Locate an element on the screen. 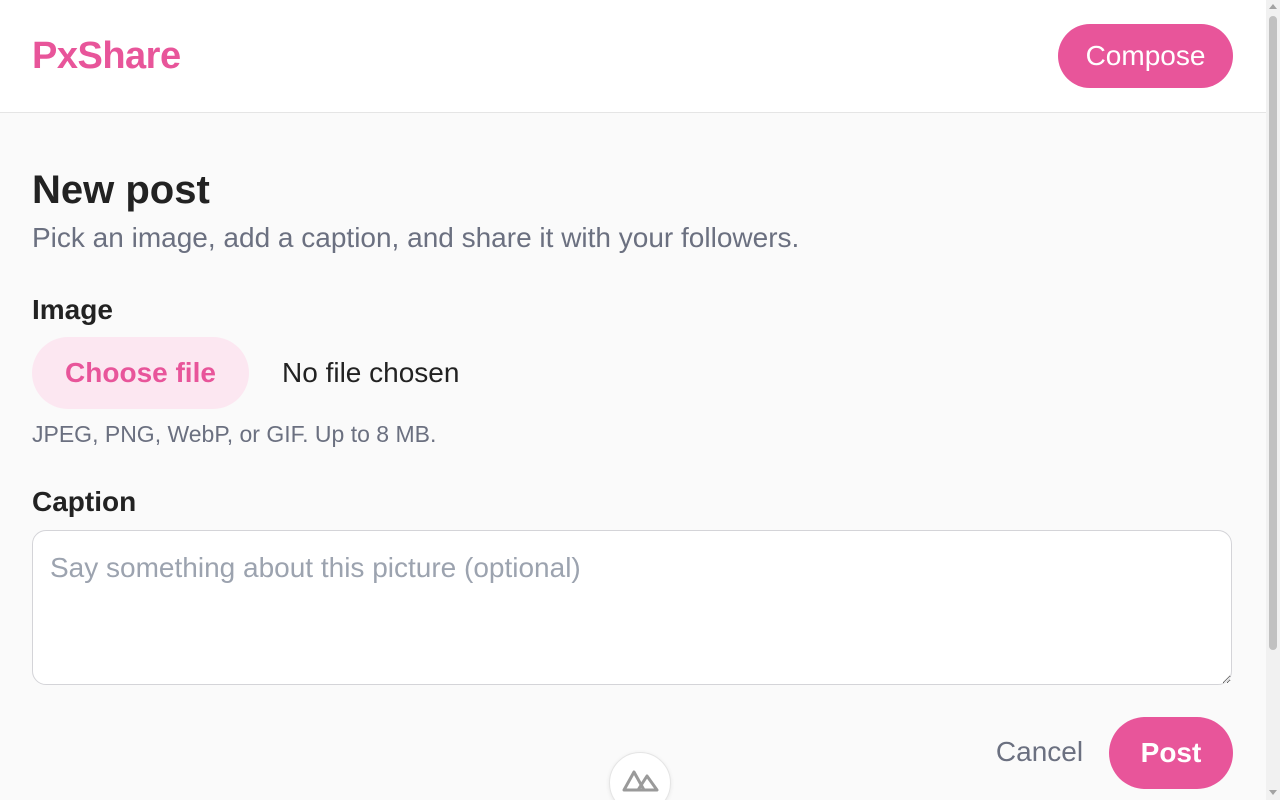 The image size is (1280, 800). file-format-hint: JPEG, PNG, WebP, or GIF. Up to 8 MB. is located at coordinates (234, 434).